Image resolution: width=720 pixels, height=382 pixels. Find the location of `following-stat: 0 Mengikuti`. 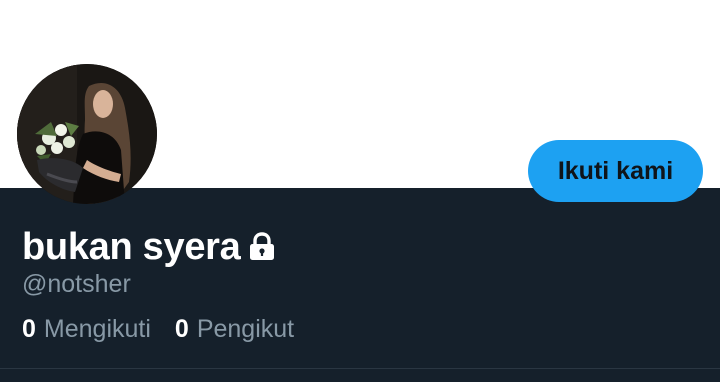

following-stat: 0 Mengikuti is located at coordinates (86, 329).